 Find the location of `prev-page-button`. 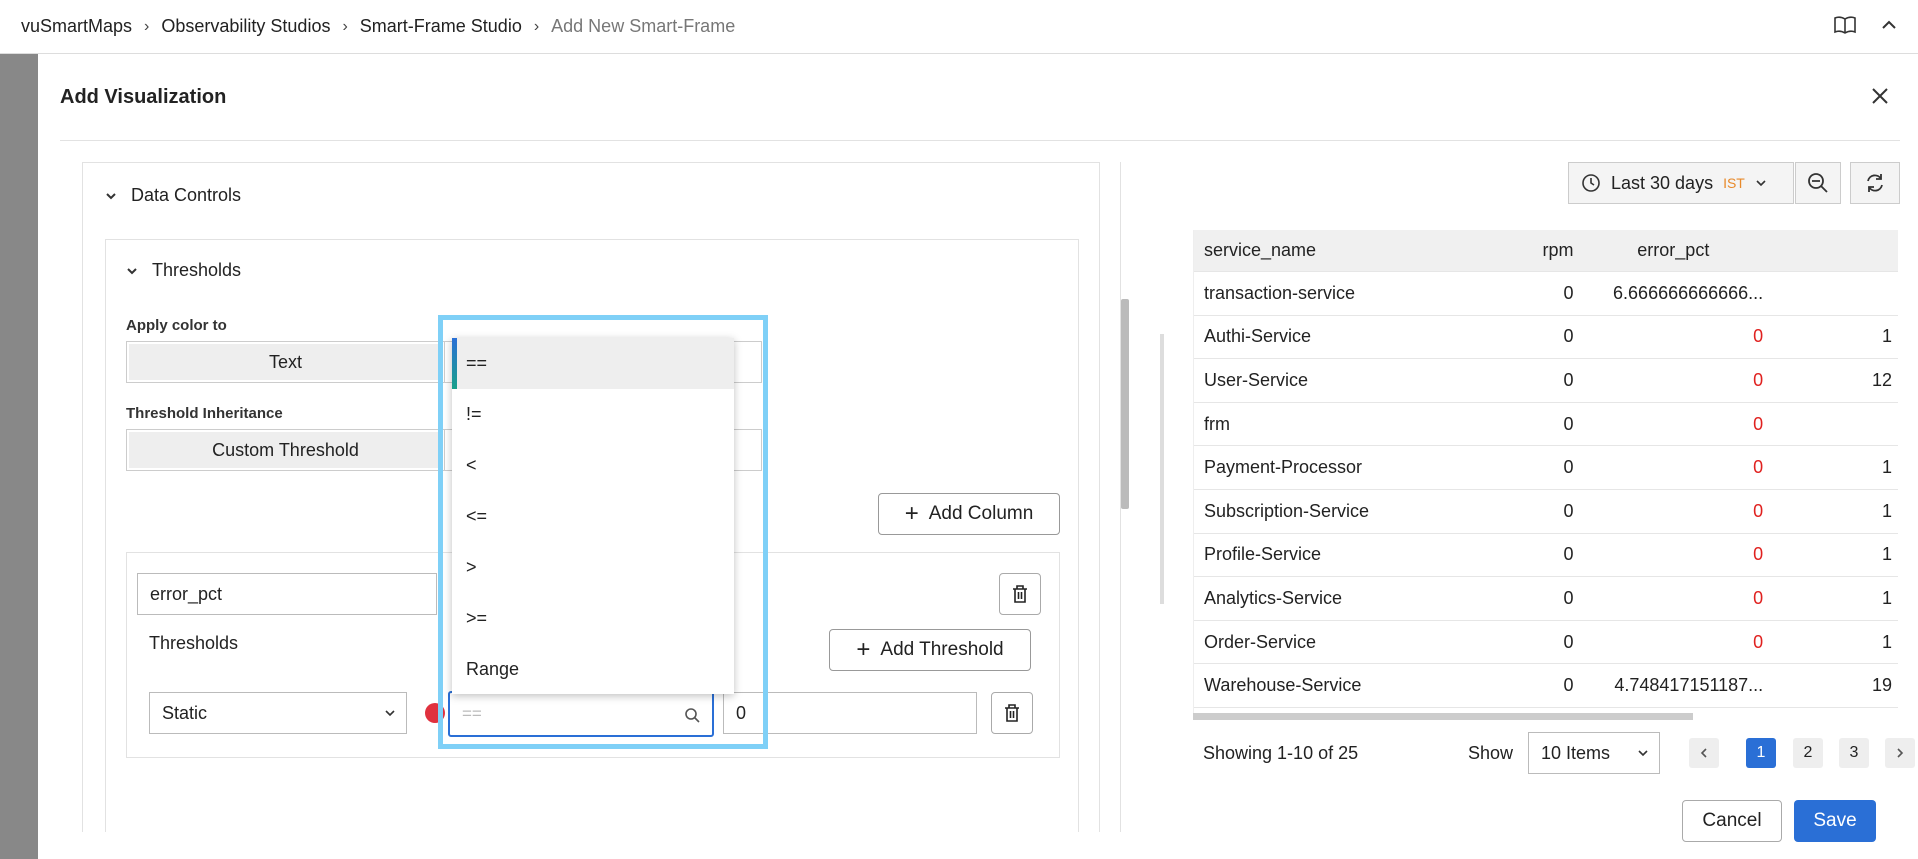

prev-page-button is located at coordinates (1704, 753).